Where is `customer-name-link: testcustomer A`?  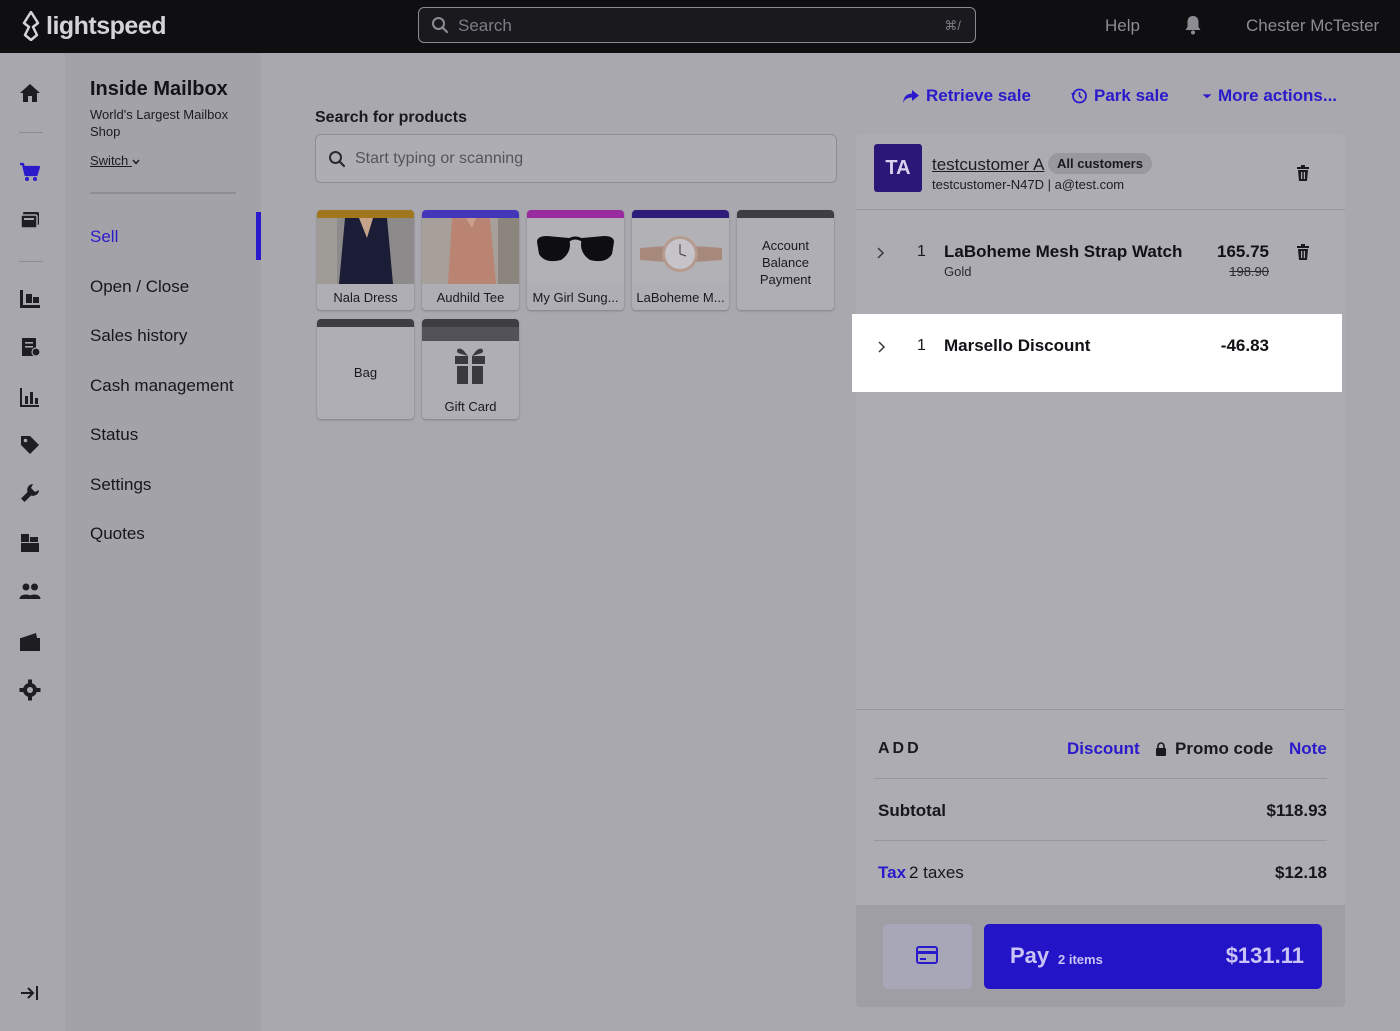
customer-name-link: testcustomer A is located at coordinates (988, 165).